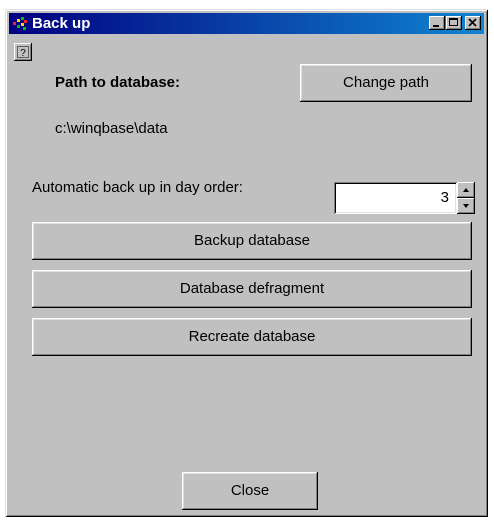  Describe the element at coordinates (473, 23) in the screenshot. I see `close-icon` at that location.